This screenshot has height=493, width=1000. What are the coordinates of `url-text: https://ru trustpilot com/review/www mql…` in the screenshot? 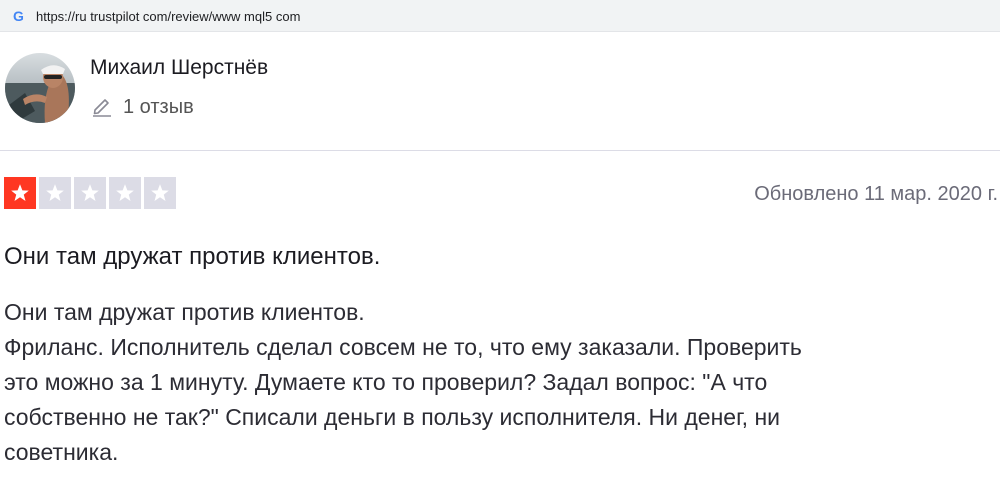 It's located at (168, 16).